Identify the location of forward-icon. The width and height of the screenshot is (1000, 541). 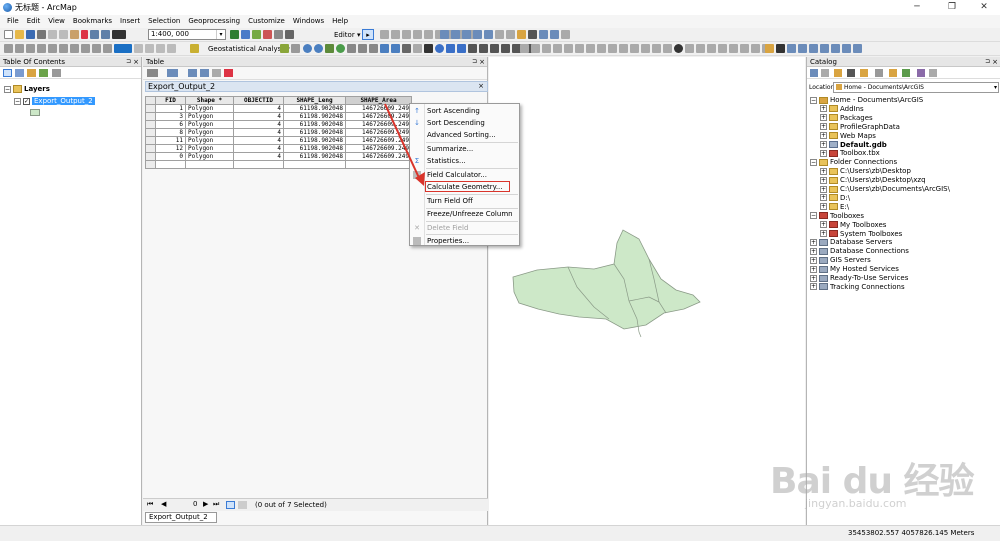
(825, 73).